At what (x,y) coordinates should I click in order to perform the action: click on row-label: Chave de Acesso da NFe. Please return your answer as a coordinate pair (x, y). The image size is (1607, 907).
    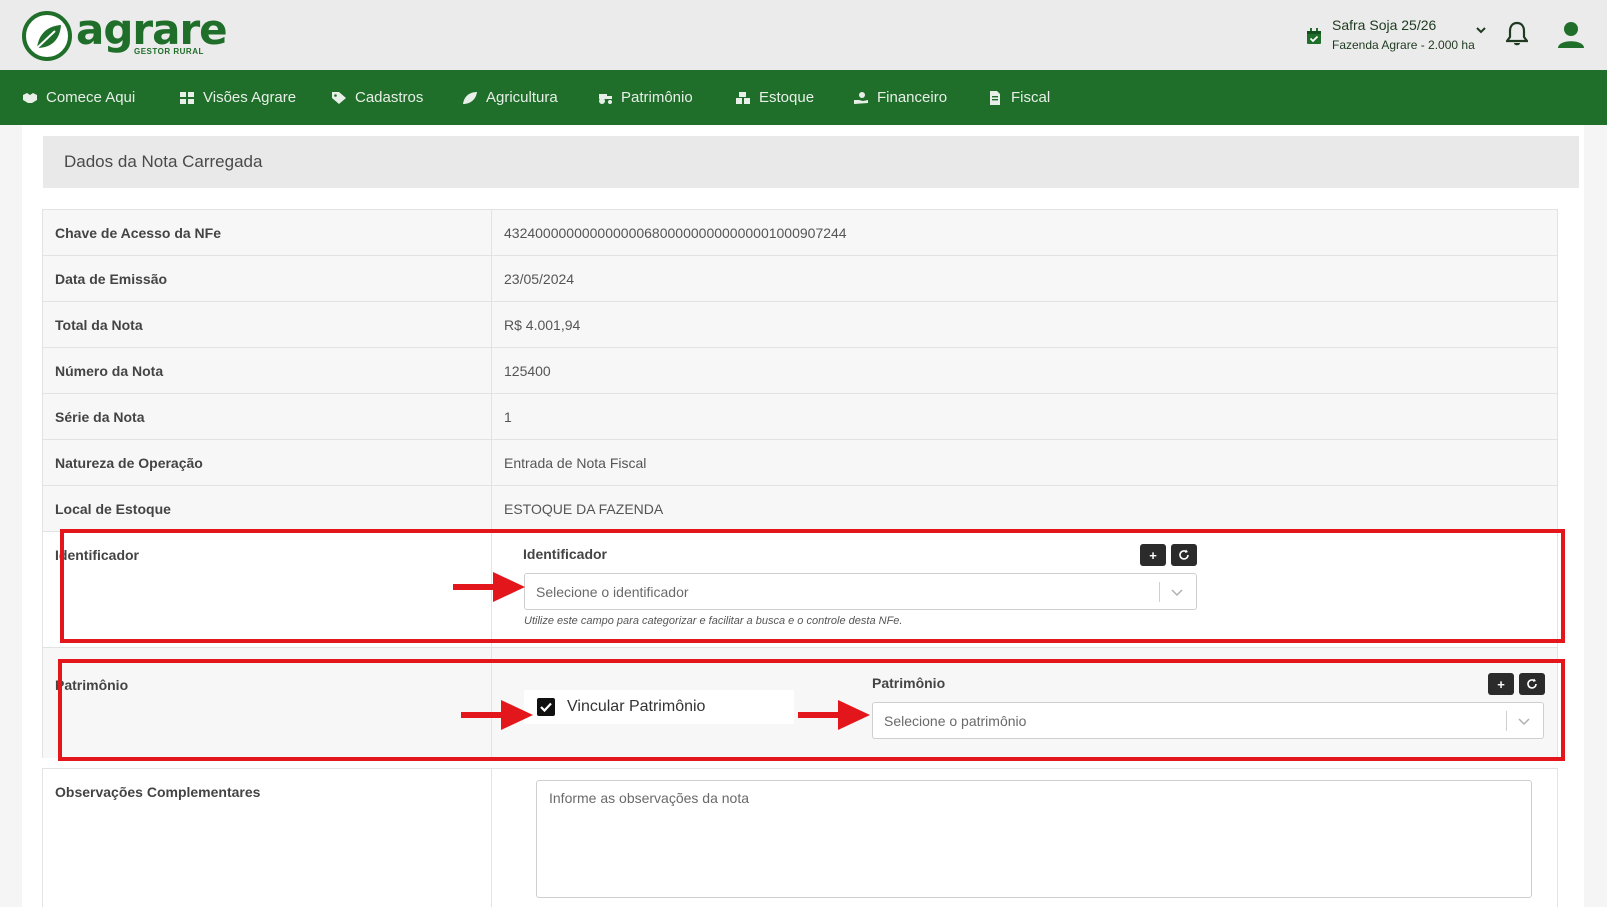
    Looking at the image, I should click on (138, 233).